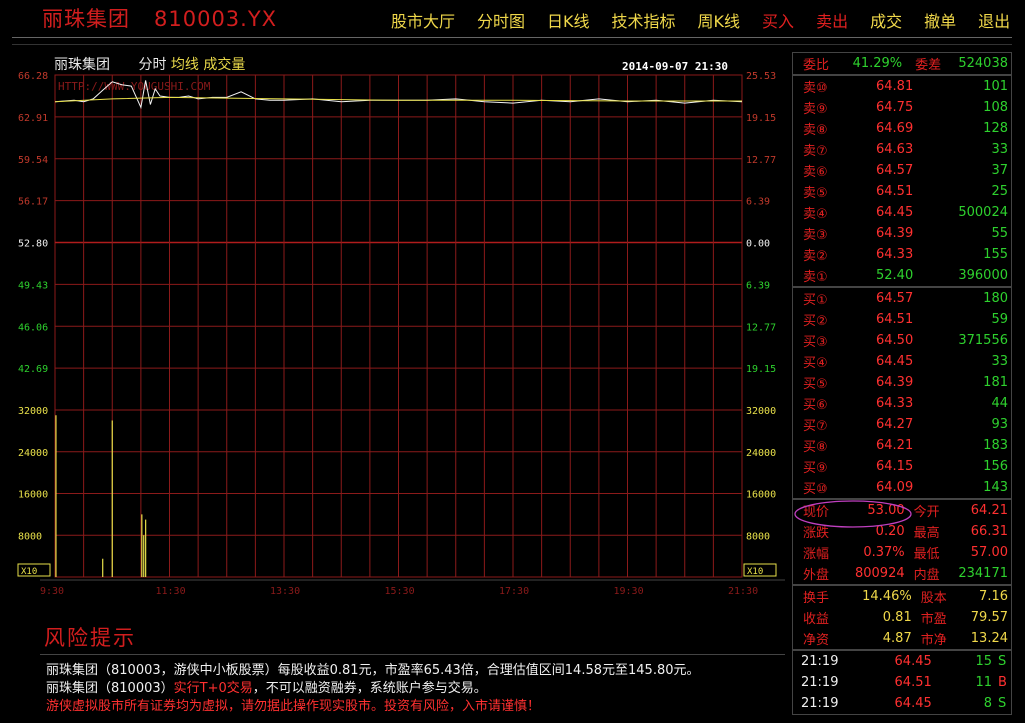 This screenshot has width=1025, height=723. What do you see at coordinates (33, 118) in the screenshot?
I see `price-tick-label: 62.91` at bounding box center [33, 118].